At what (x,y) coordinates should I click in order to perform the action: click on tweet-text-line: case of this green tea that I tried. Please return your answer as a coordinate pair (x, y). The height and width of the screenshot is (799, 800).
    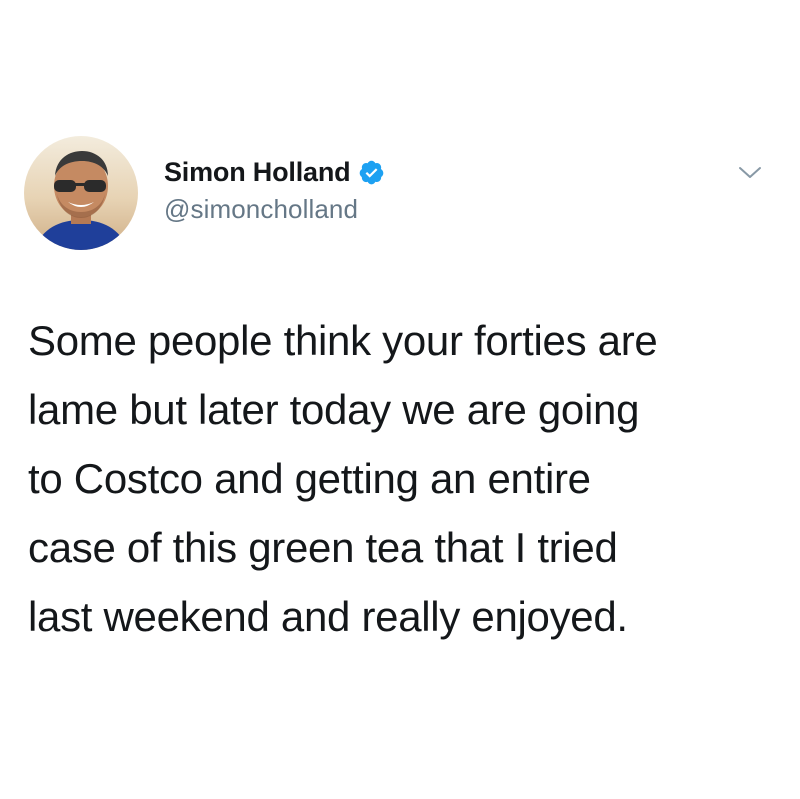
    Looking at the image, I should click on (323, 547).